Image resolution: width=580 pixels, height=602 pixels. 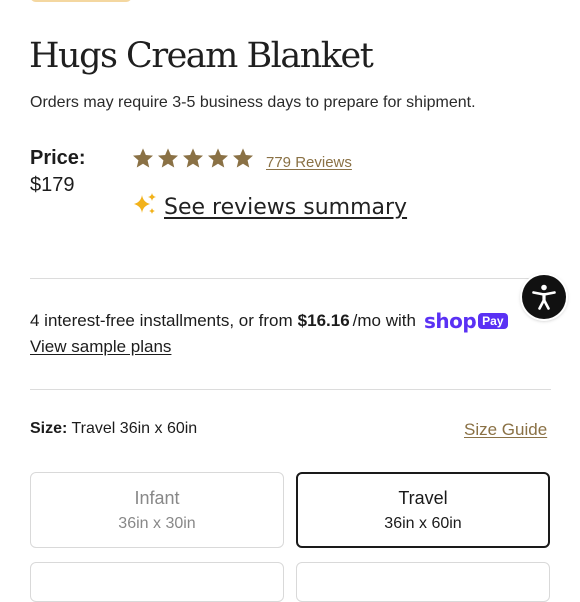 What do you see at coordinates (161, 320) in the screenshot?
I see `installments-text: 4 interest-free installments, or from` at bounding box center [161, 320].